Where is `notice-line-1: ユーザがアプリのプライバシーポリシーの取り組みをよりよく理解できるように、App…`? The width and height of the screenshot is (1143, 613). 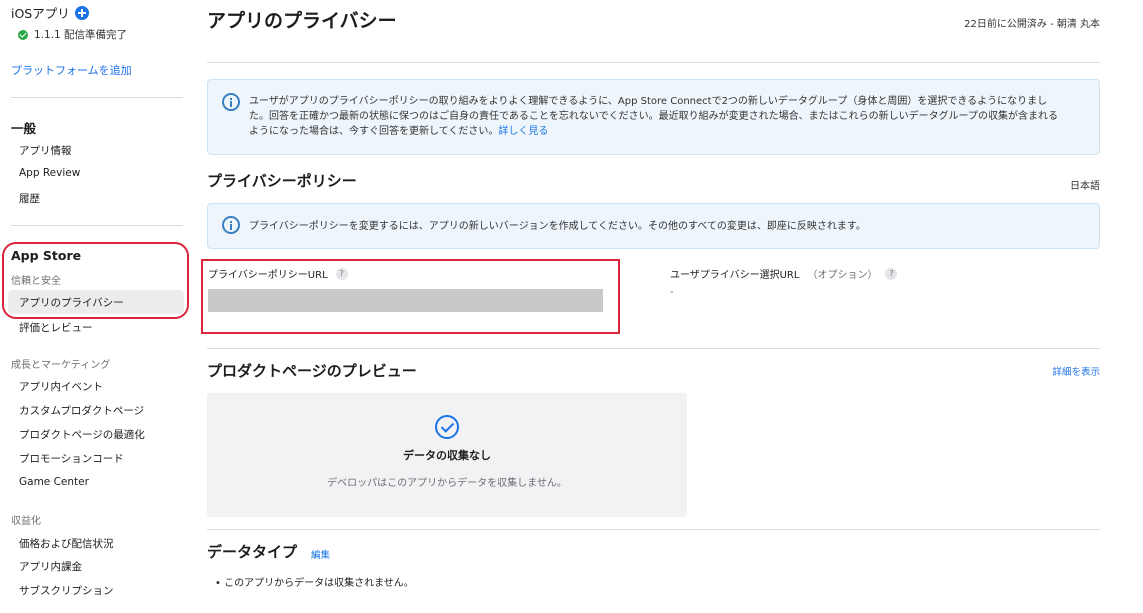
notice-line-1: ユーザがアプリのプライバシーポリシーの取り組みをよりよく理解できるように、App… is located at coordinates (648, 101).